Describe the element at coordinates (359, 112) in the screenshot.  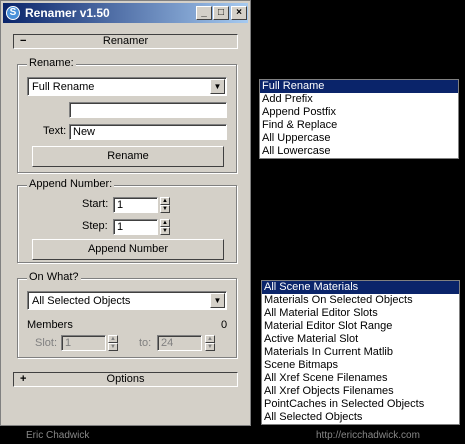
I see `list-item: Append Postfix` at that location.